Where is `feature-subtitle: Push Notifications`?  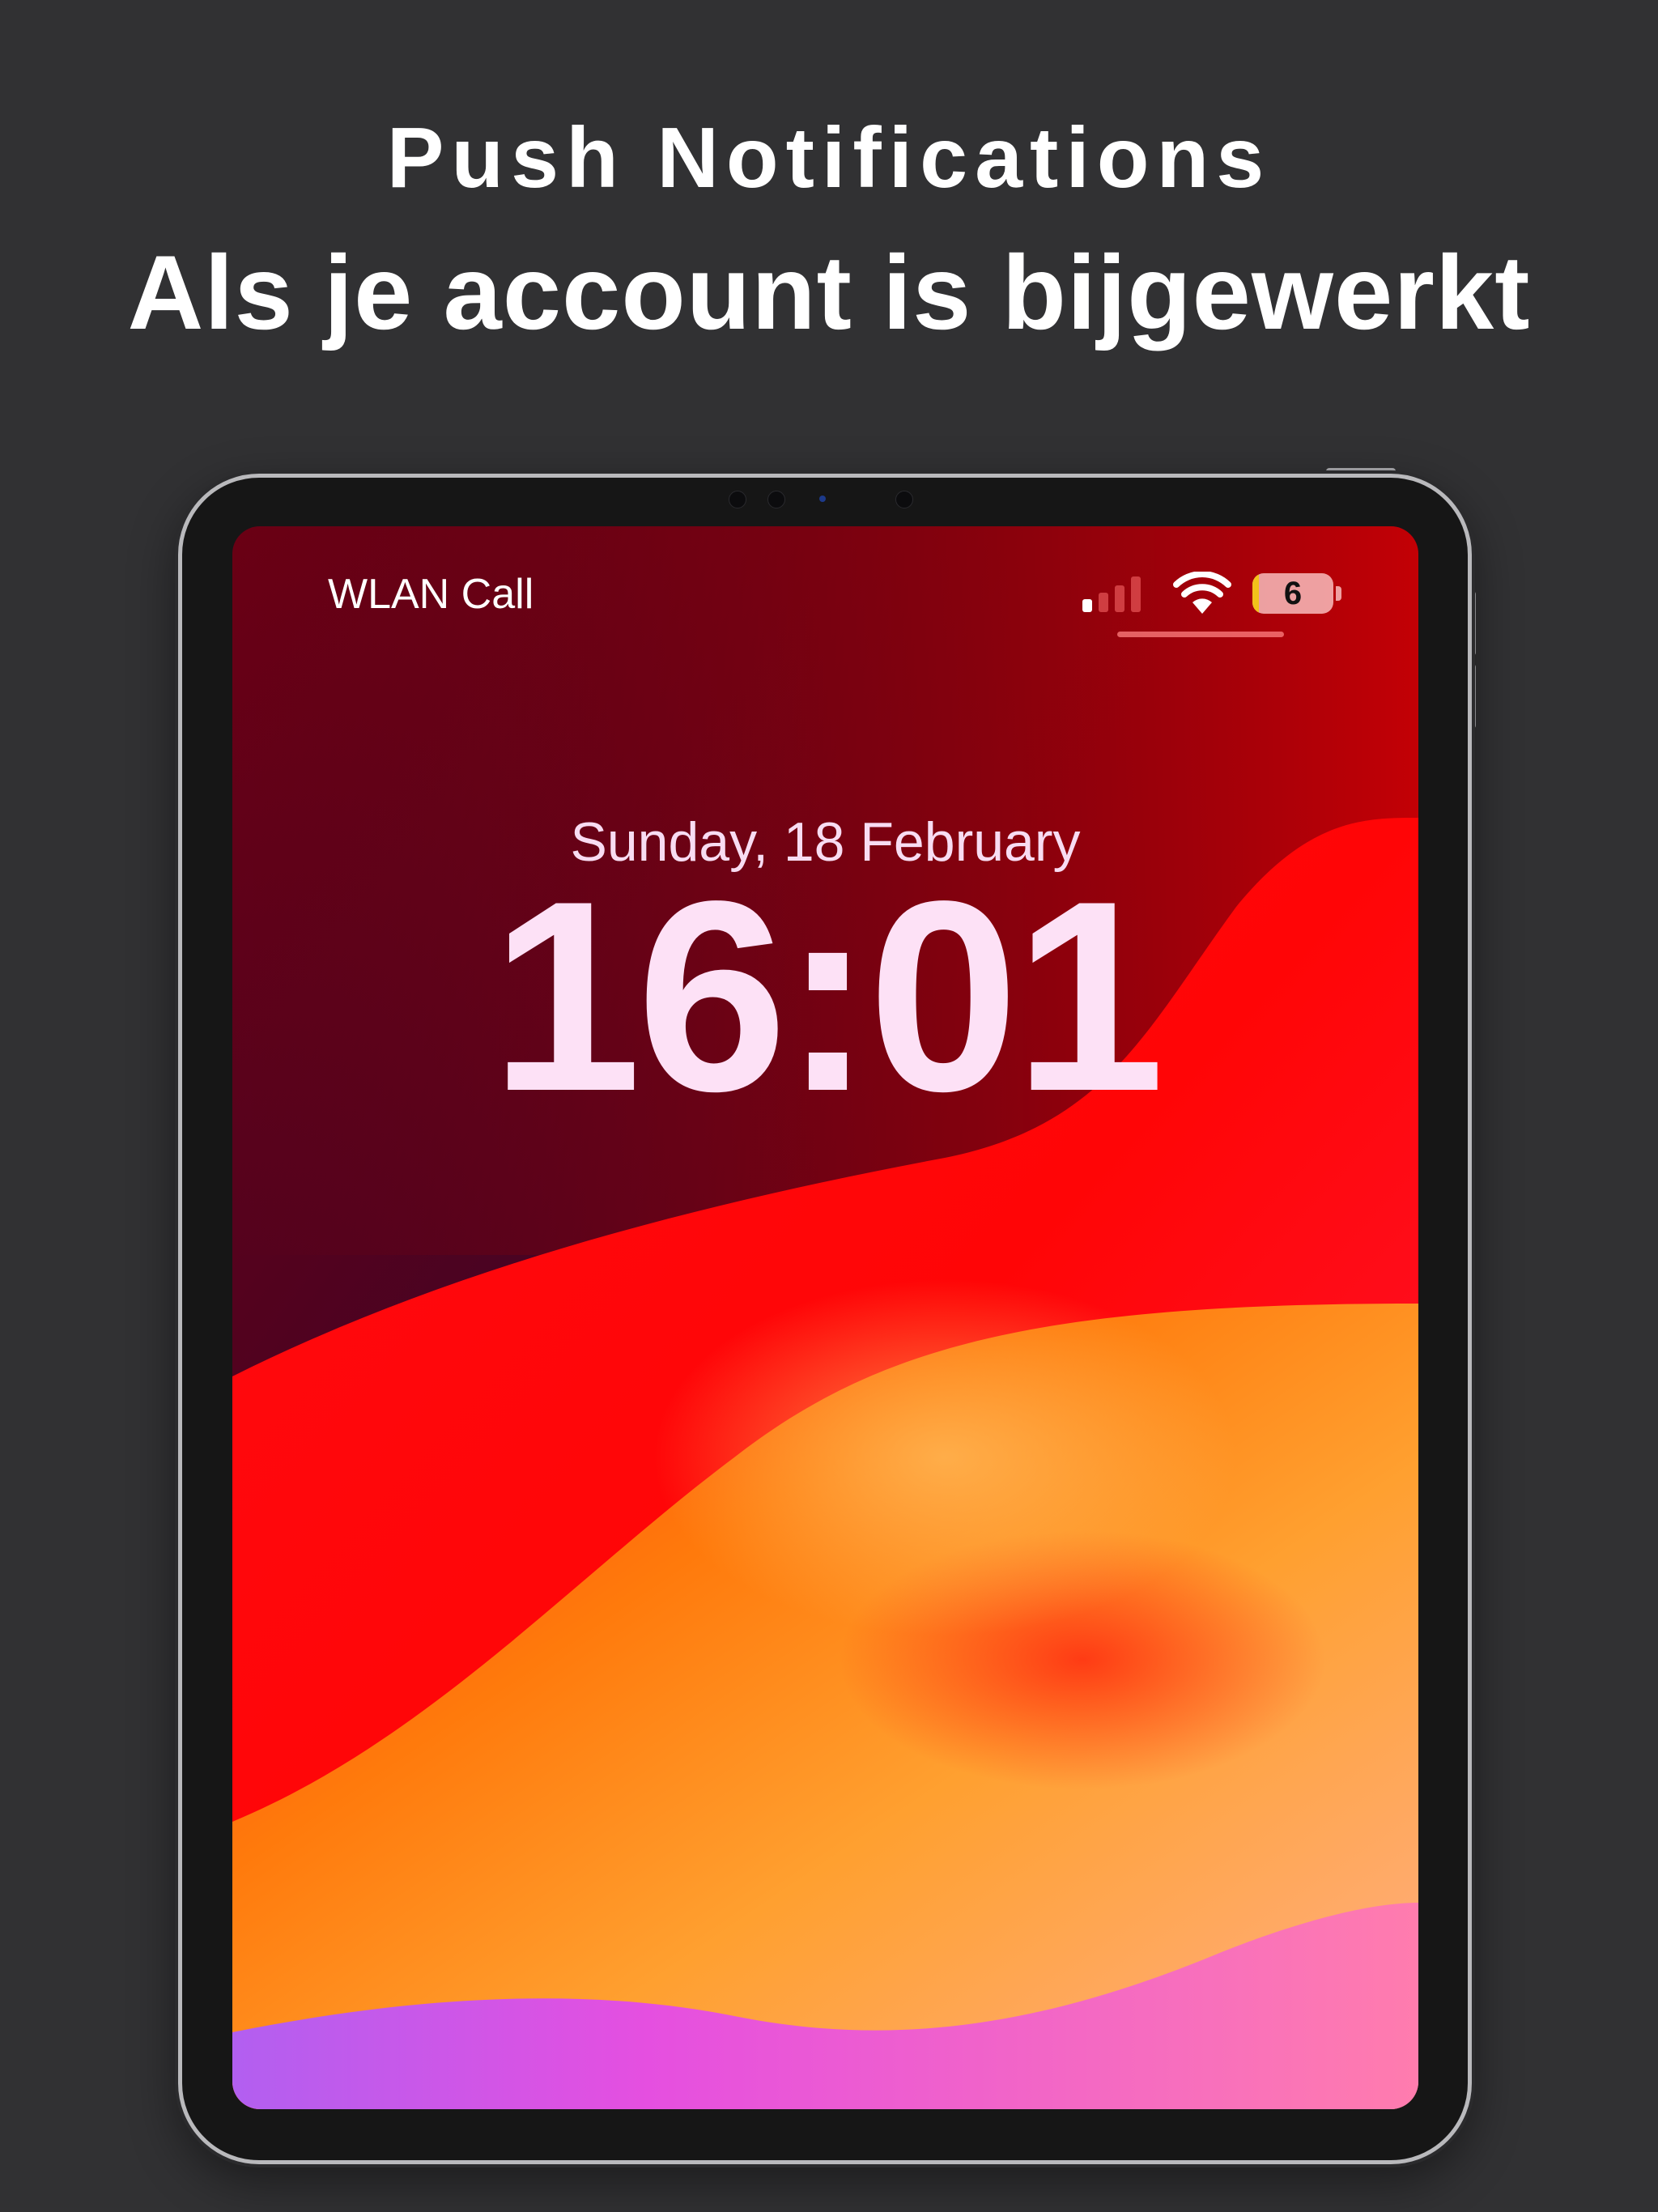
feature-subtitle: Push Notifications is located at coordinates (829, 158).